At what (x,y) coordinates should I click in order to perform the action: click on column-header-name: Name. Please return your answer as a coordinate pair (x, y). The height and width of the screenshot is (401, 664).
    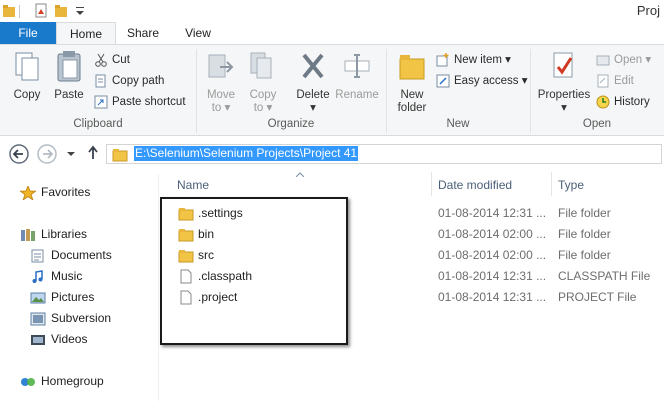
    Looking at the image, I should click on (193, 185).